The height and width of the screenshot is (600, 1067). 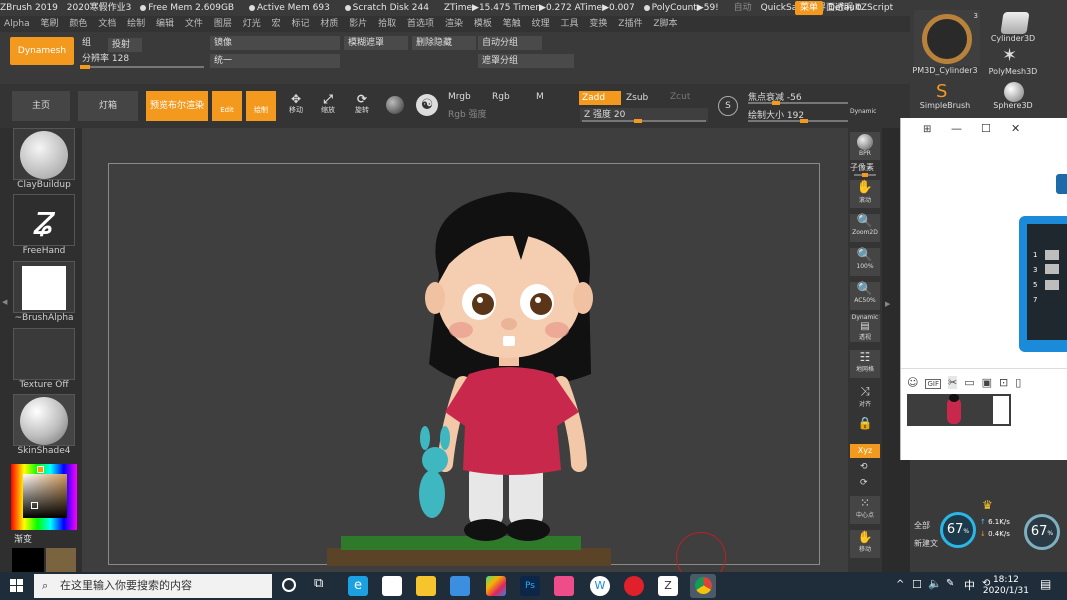 What do you see at coordinates (44, 425) in the screenshot?
I see `material-slot: SkinShade4` at bounding box center [44, 425].